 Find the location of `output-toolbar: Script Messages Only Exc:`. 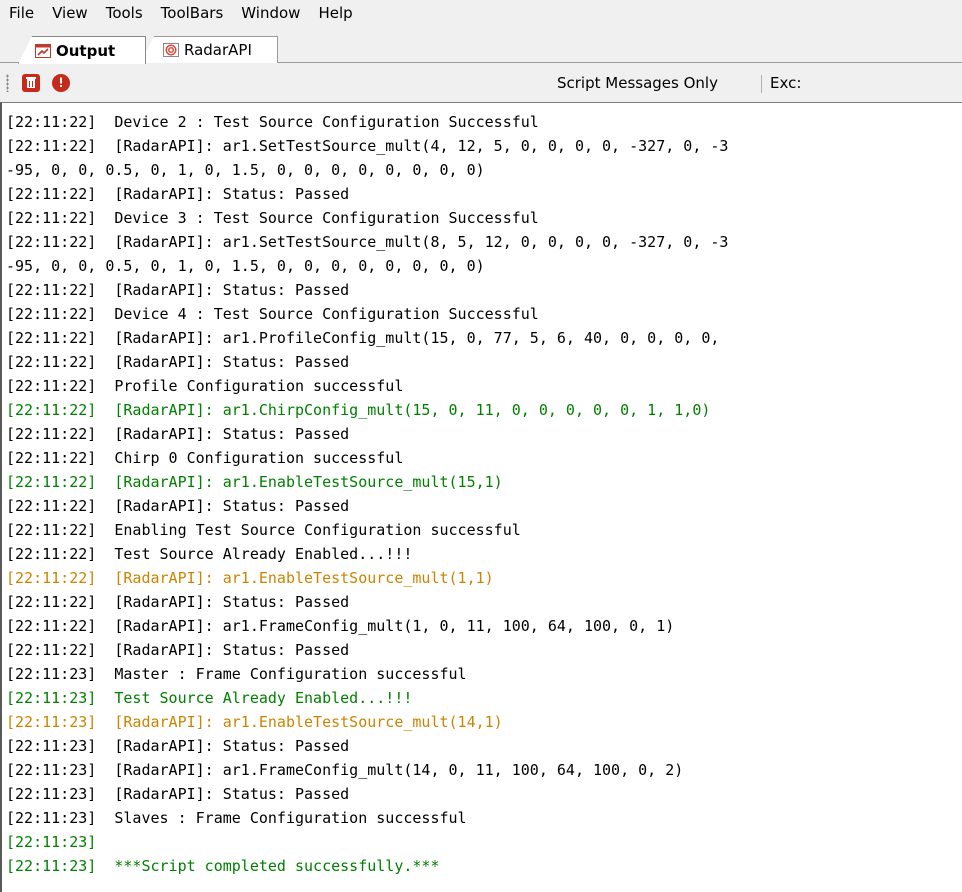

output-toolbar: Script Messages Only Exc: is located at coordinates (481, 83).